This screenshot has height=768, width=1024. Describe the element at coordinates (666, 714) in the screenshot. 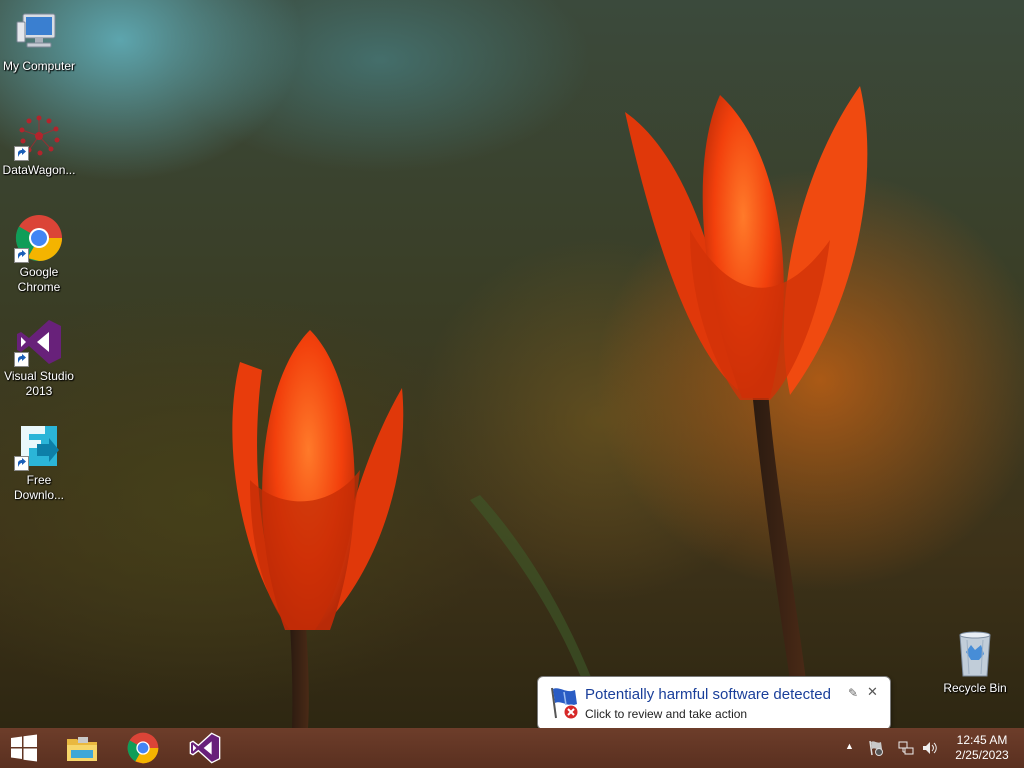

I see `notification-text: Click to review and take action` at that location.